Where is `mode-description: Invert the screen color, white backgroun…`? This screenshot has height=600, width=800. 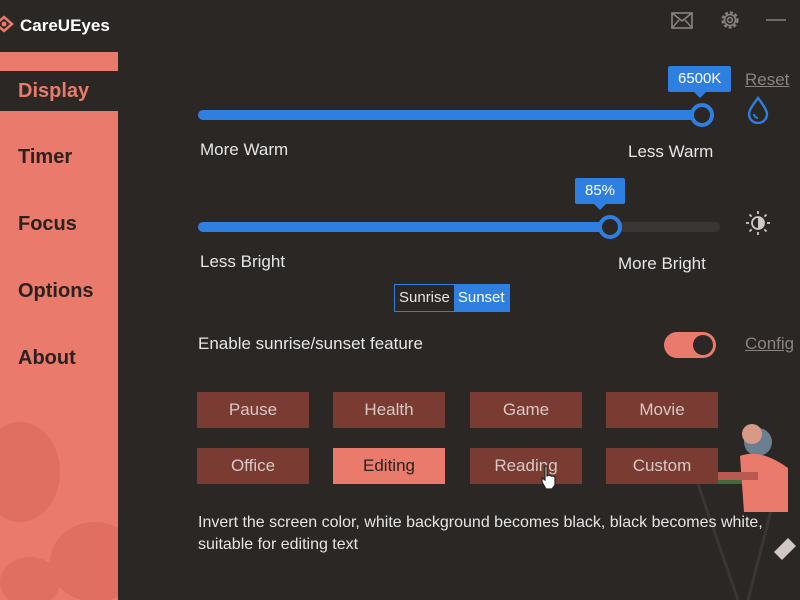
mode-description: Invert the screen color, white backgroun… is located at coordinates (480, 533).